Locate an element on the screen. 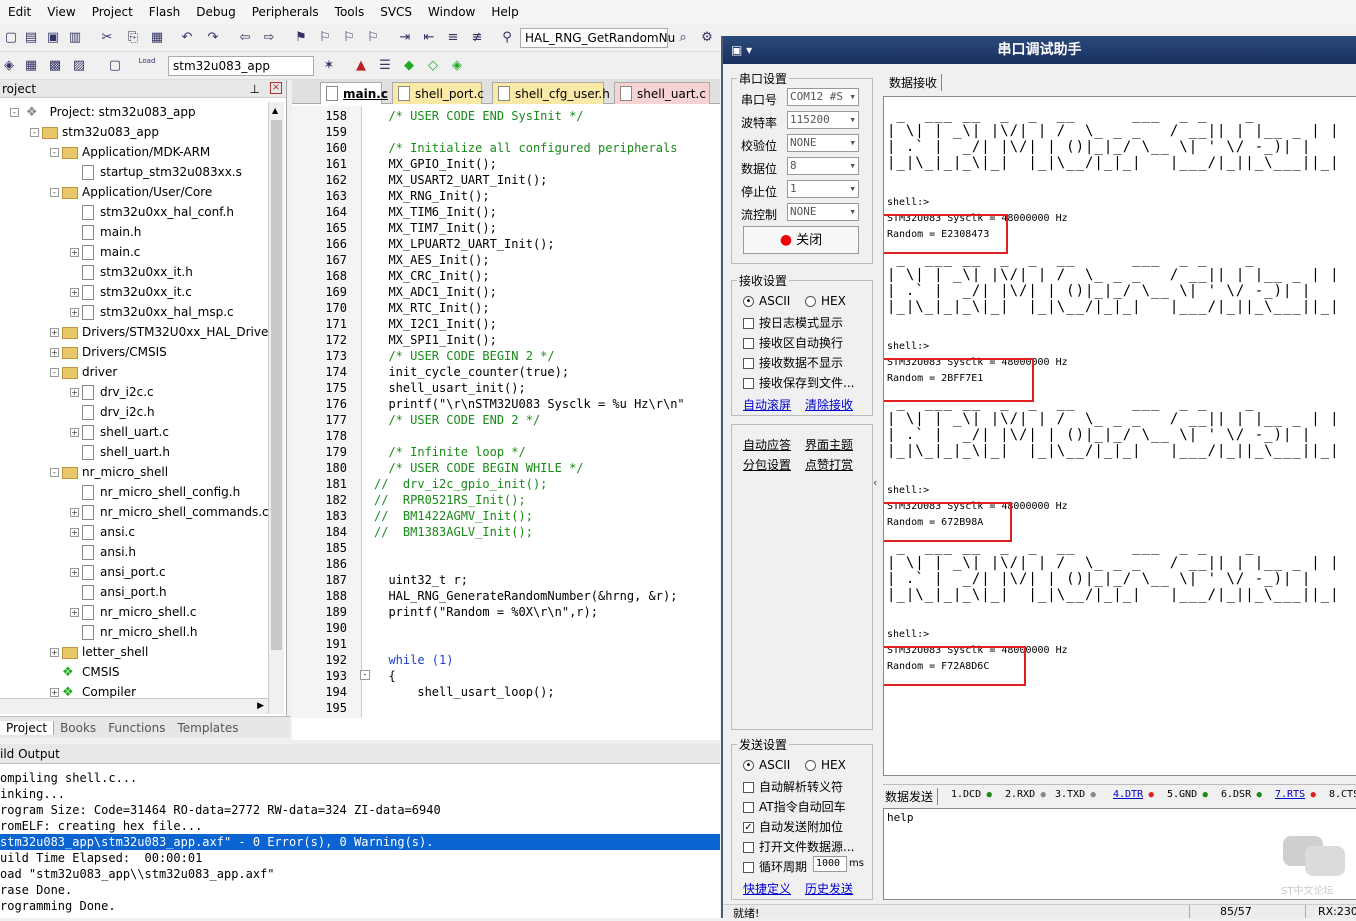 The width and height of the screenshot is (1356, 921). close-port-button: ● 关闭 is located at coordinates (801, 240).